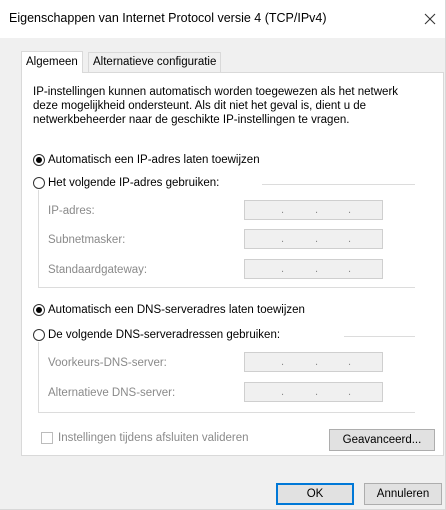 This screenshot has height=510, width=446. Describe the element at coordinates (39, 335) in the screenshot. I see `radio-manual-dns-indicator` at that location.